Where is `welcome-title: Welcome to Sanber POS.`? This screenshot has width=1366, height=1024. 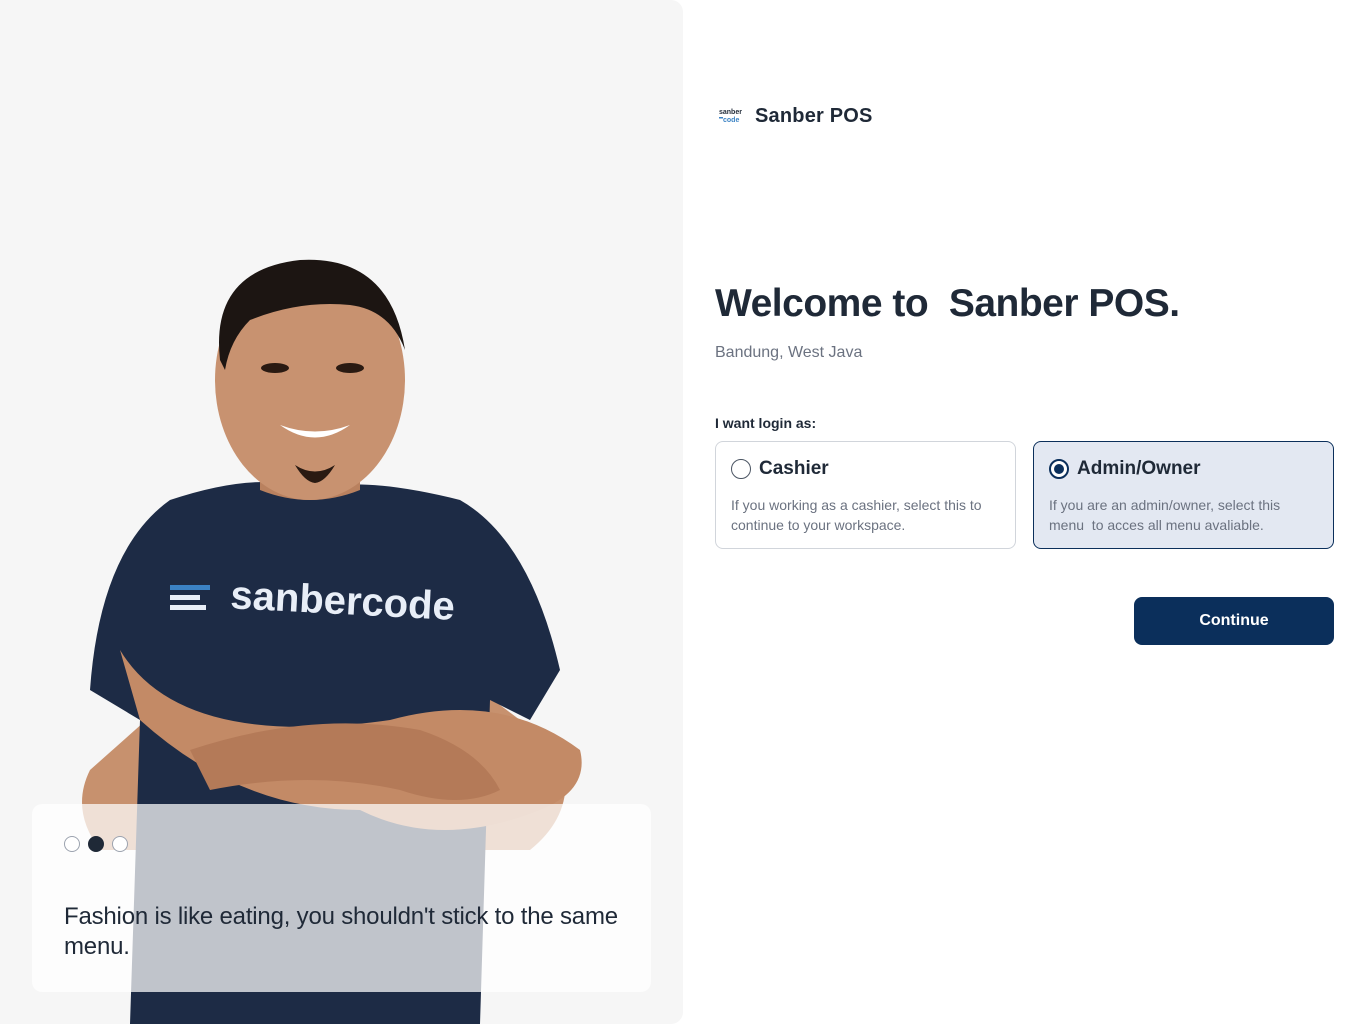 welcome-title: Welcome to Sanber POS. is located at coordinates (947, 303).